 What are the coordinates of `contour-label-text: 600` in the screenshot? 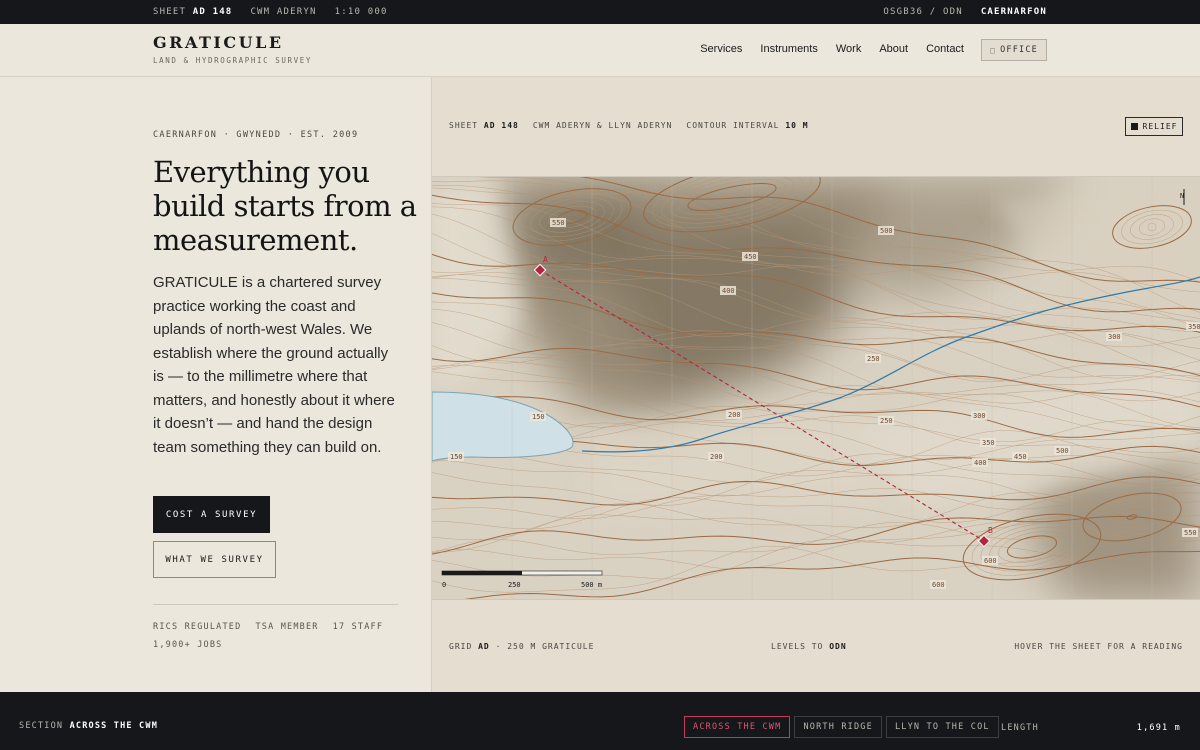 It's located at (938, 585).